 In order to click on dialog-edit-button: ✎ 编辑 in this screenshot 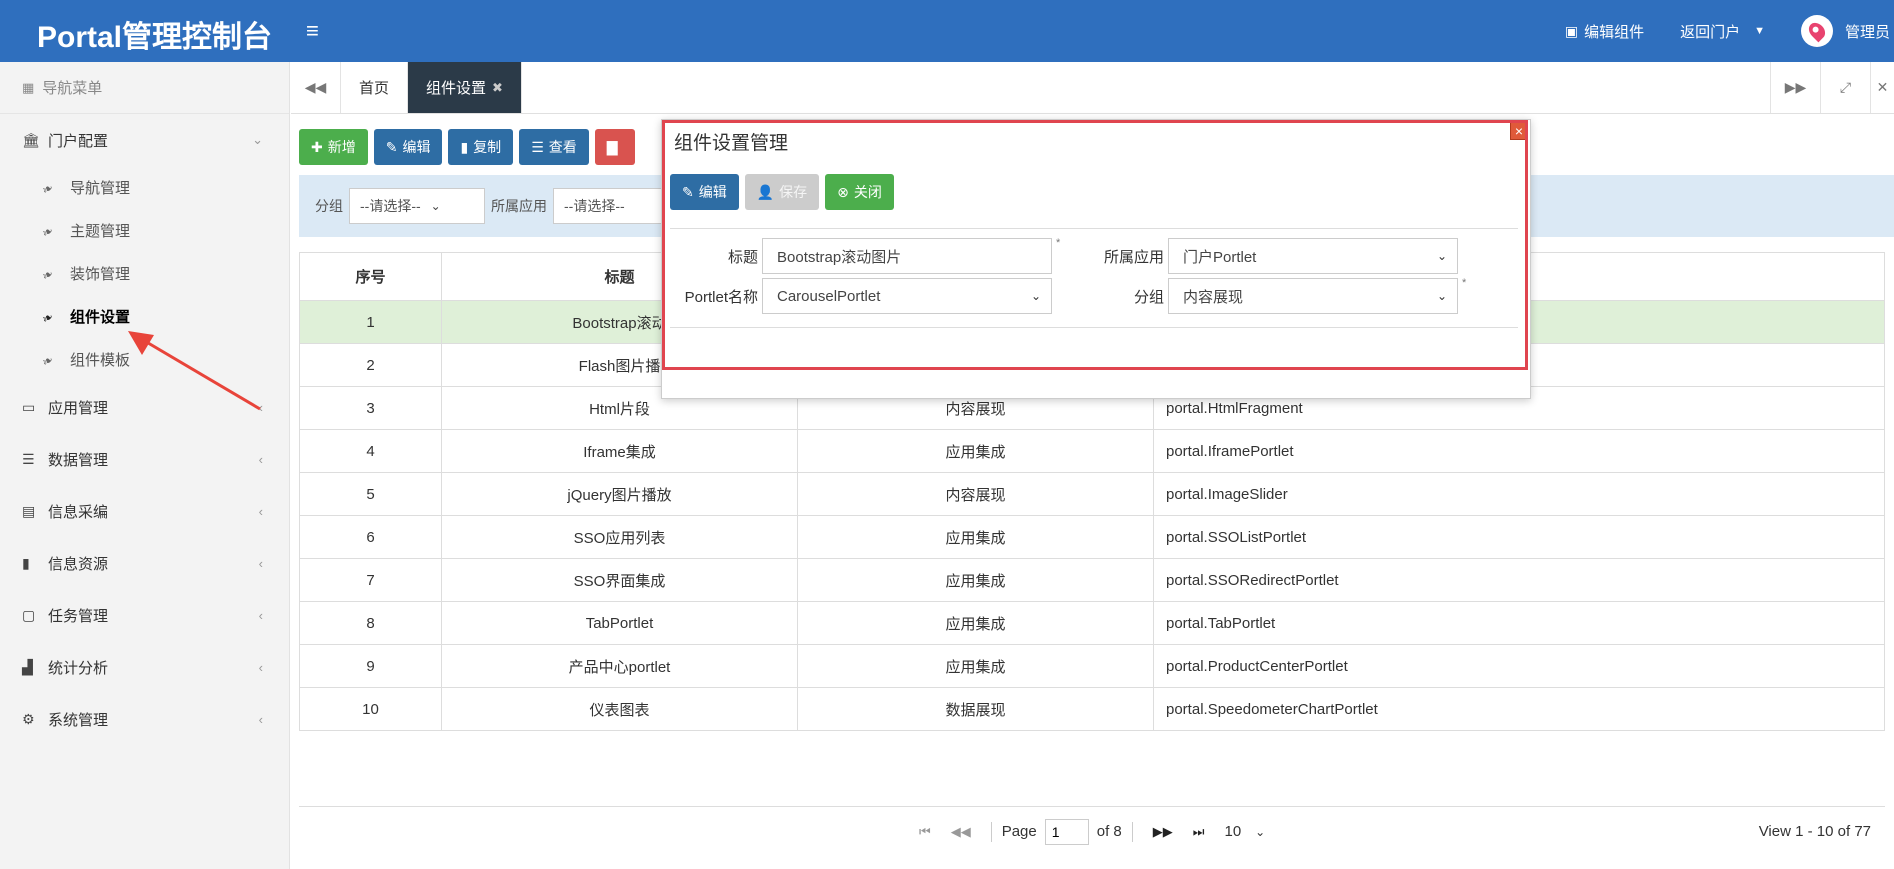, I will do `click(704, 192)`.